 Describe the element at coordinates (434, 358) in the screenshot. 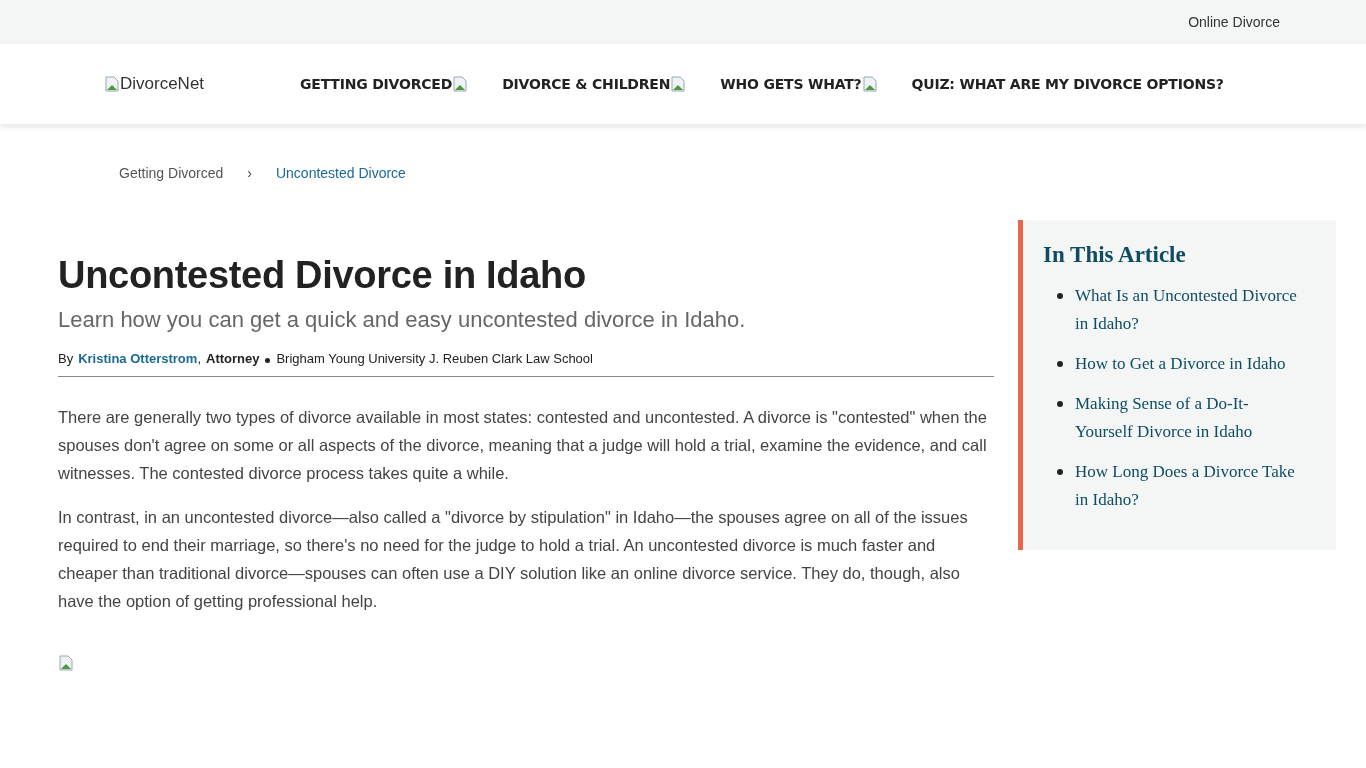

I see `author-school: Brigham Young University J. Reuben Clark Law School` at that location.